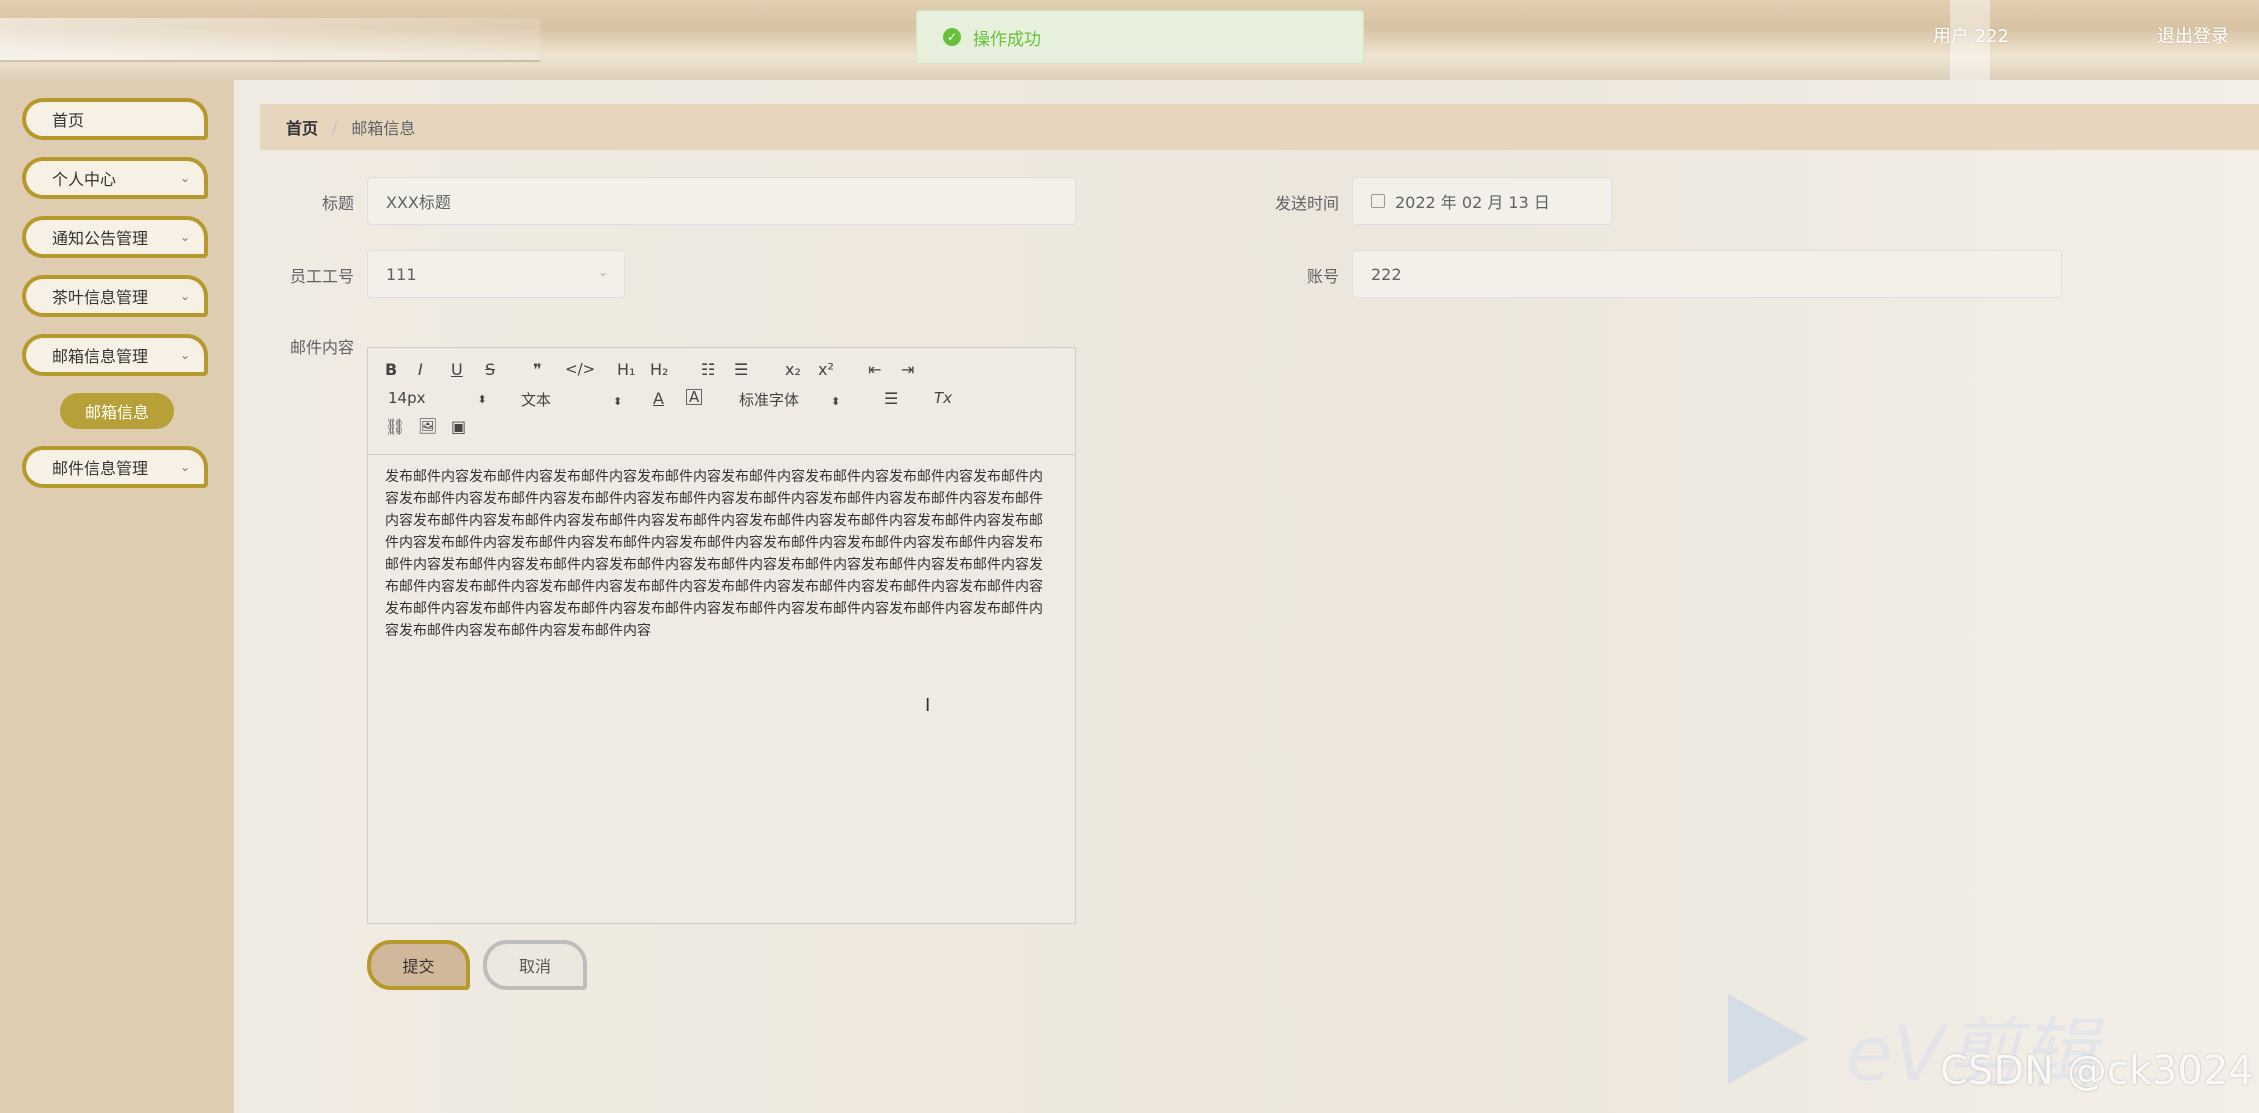  Describe the element at coordinates (2193, 35) in the screenshot. I see `logout-link: 退出登录` at that location.